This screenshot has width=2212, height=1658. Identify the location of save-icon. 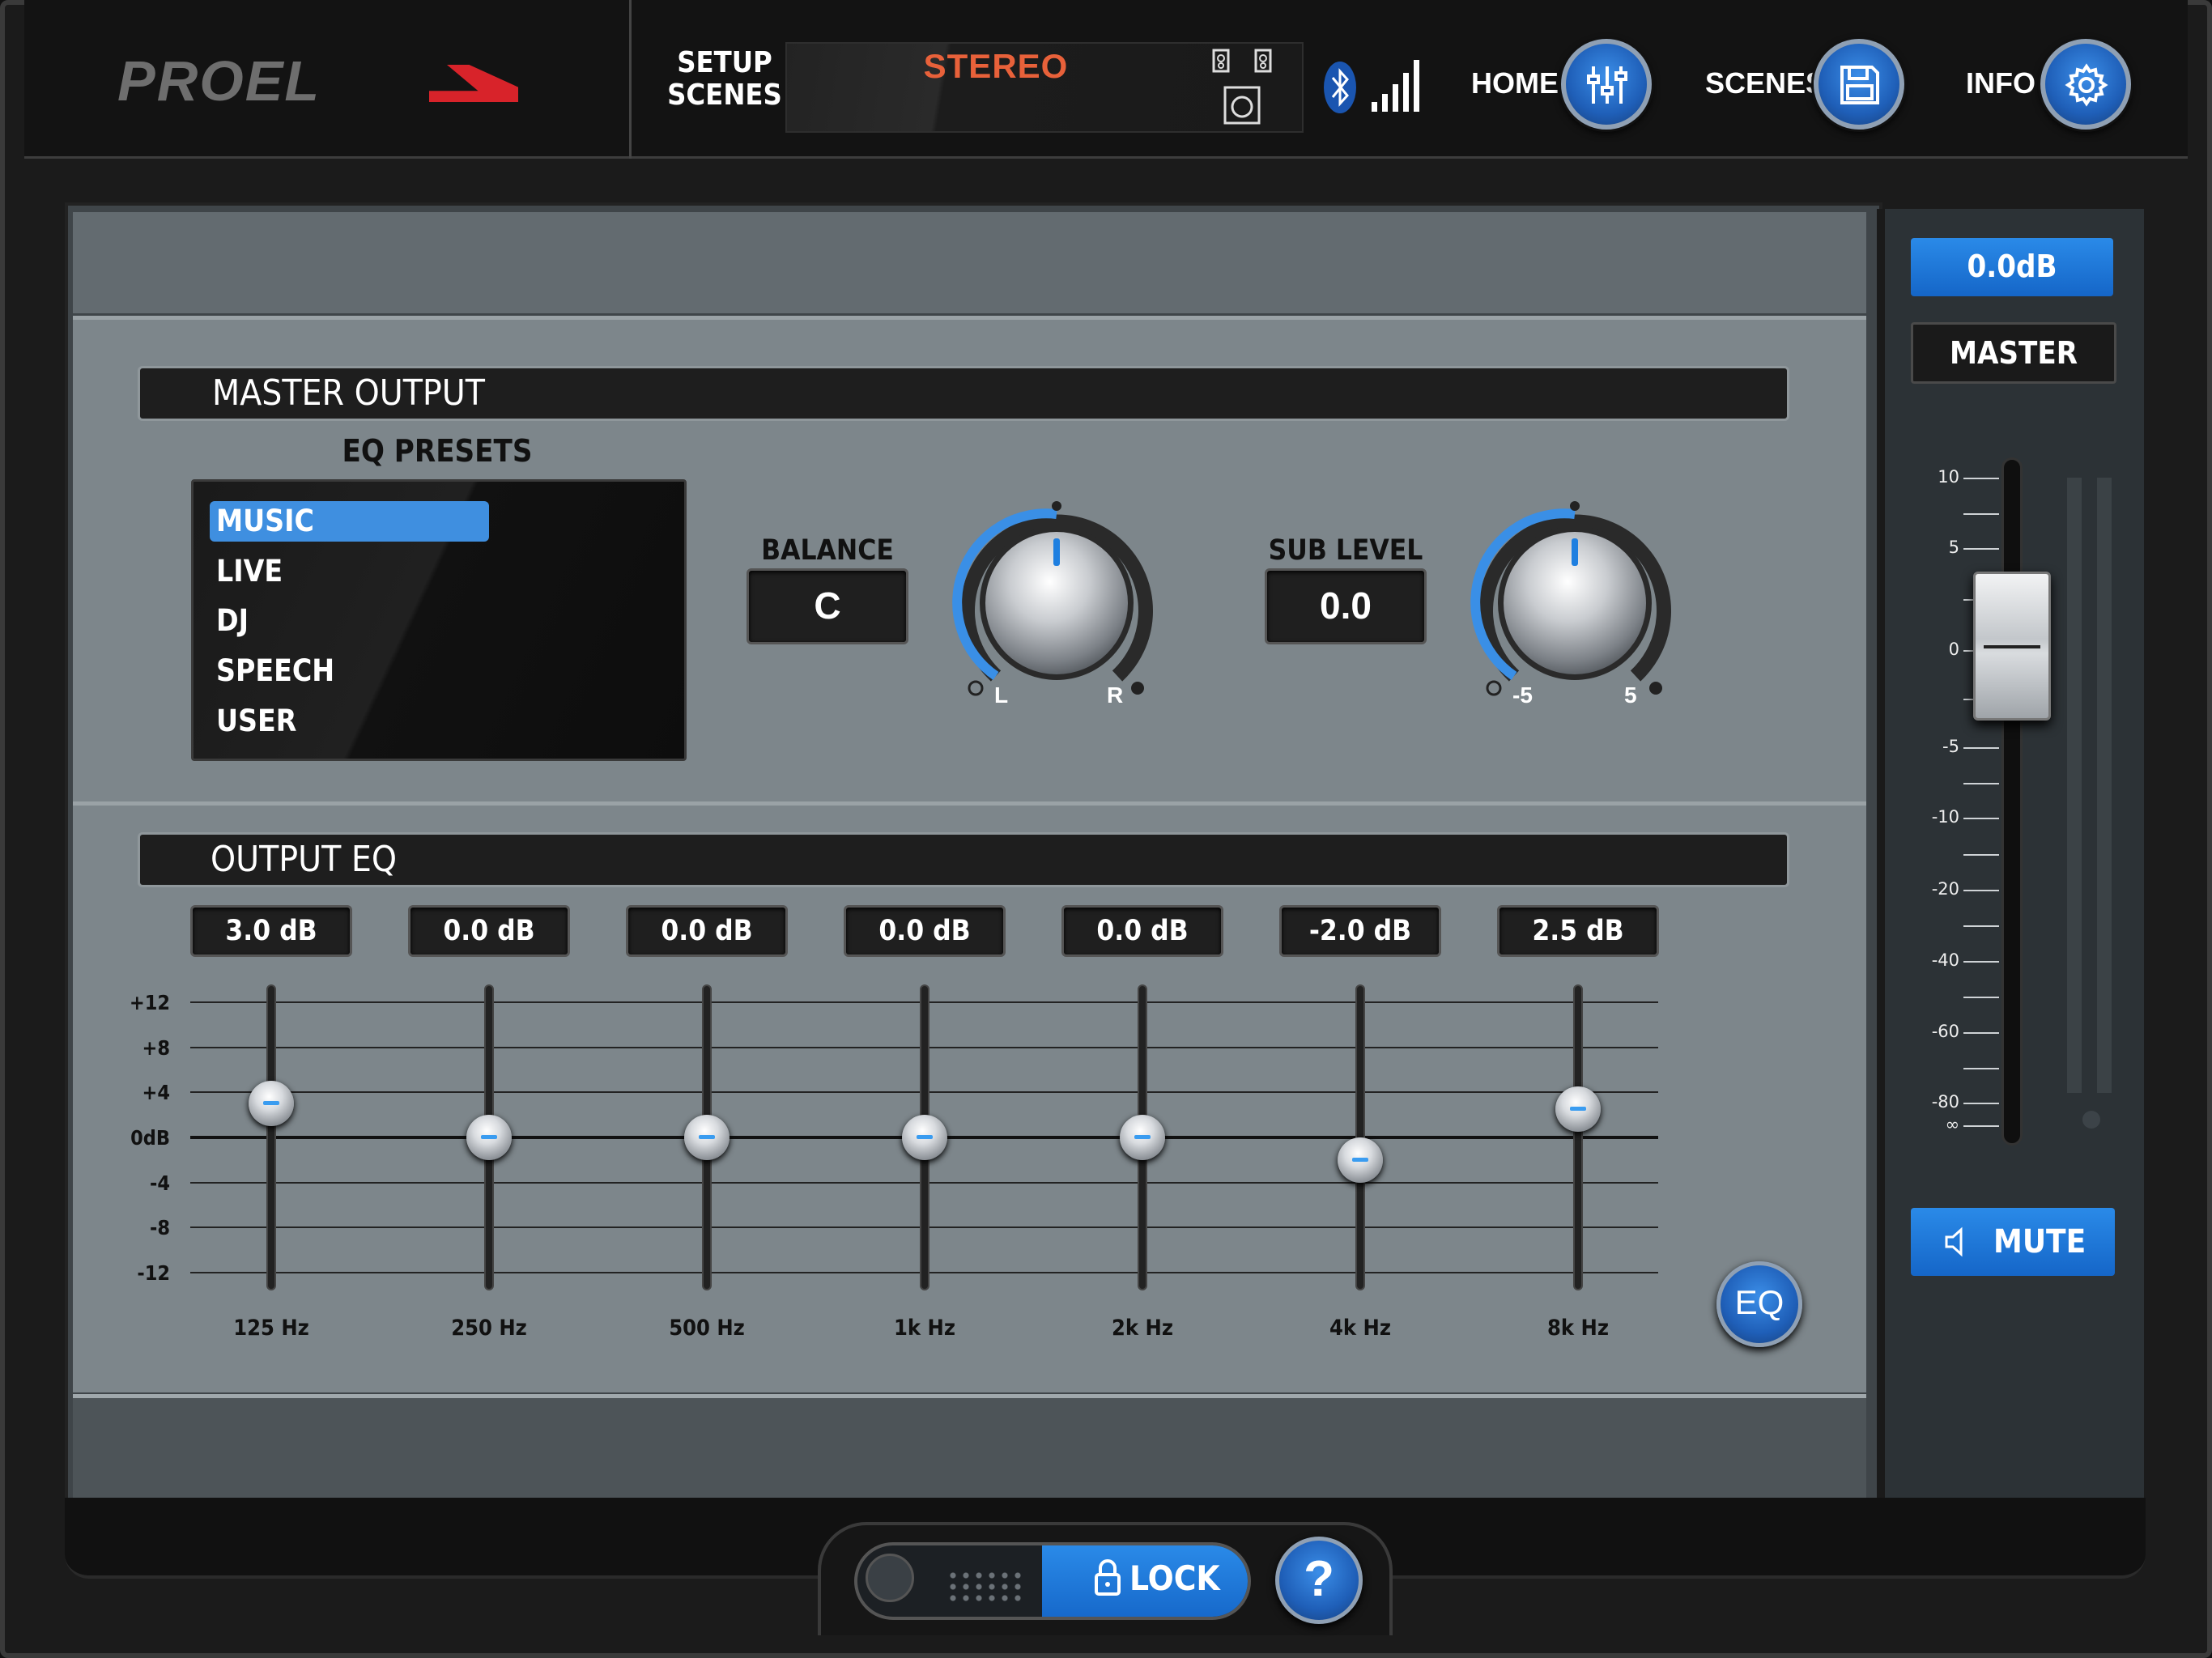
(1860, 85).